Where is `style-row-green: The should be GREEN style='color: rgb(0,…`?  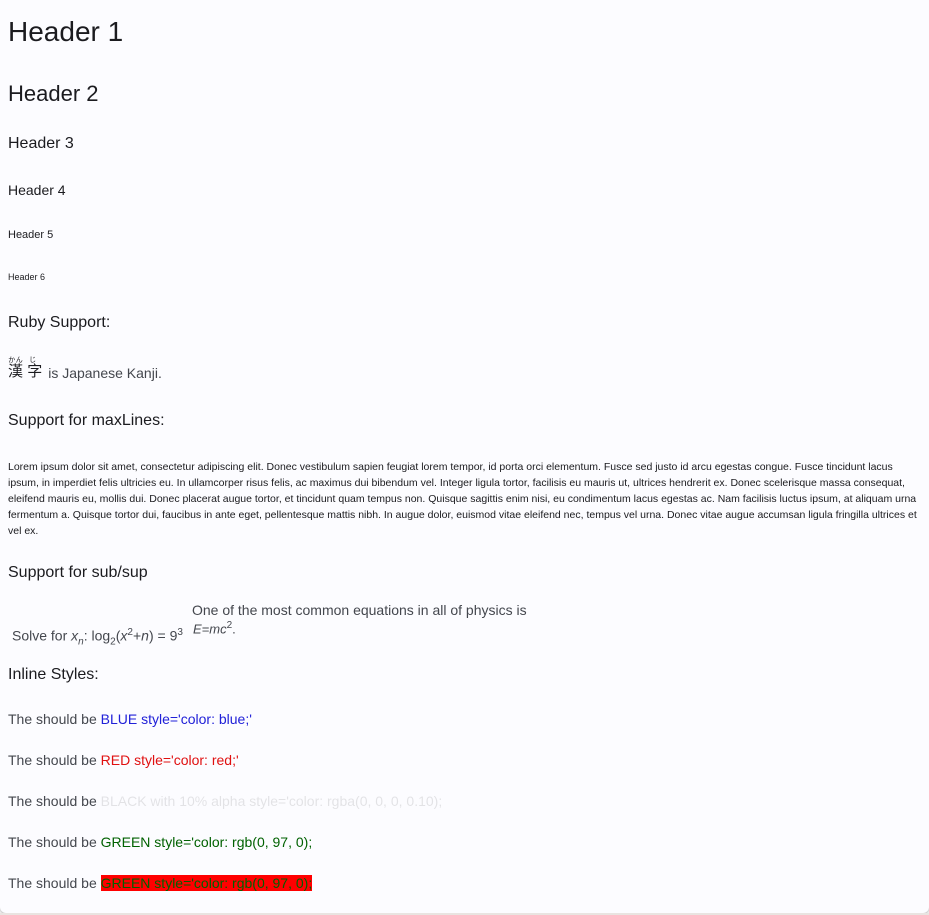 style-row-green: The should be GREEN style='color: rgb(0,… is located at coordinates (160, 842).